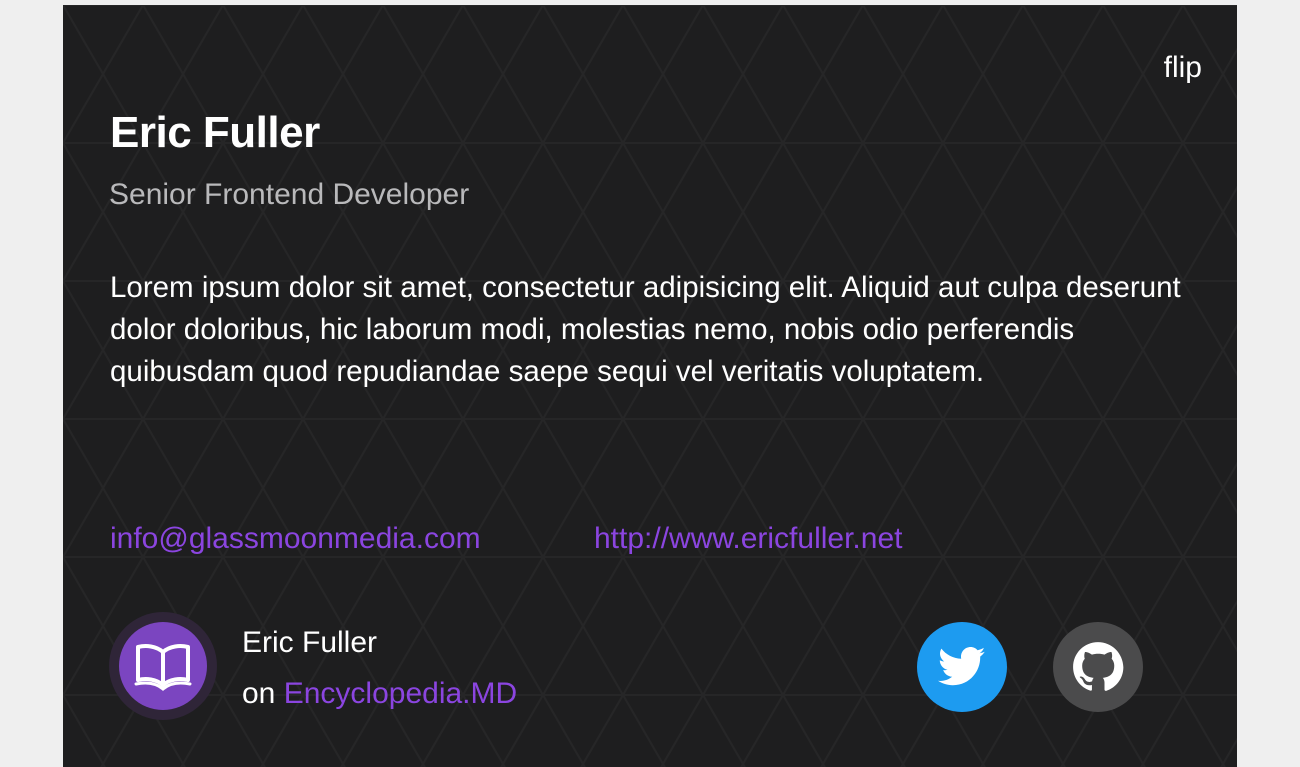 Image resolution: width=1300 pixels, height=767 pixels. Describe the element at coordinates (1183, 68) in the screenshot. I see `flip-button: flip` at that location.